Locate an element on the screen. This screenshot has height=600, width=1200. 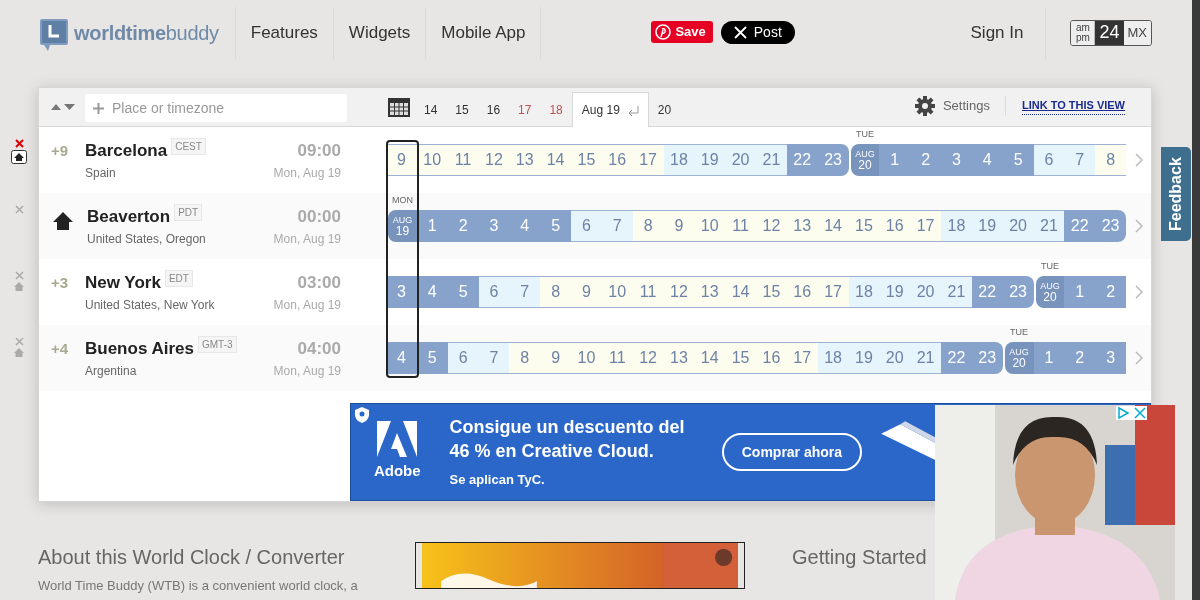
time-format-option: MX is located at coordinates (1137, 32).